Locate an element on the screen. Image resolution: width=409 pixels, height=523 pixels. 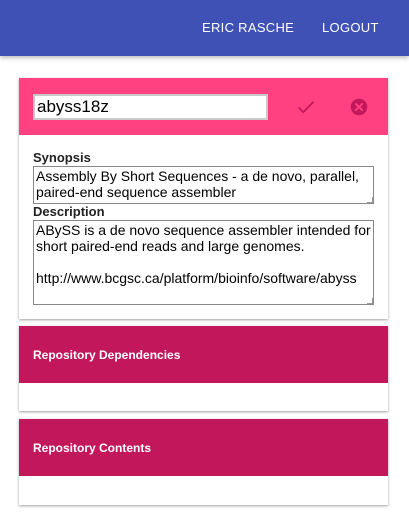
close-circle-icon is located at coordinates (359, 107).